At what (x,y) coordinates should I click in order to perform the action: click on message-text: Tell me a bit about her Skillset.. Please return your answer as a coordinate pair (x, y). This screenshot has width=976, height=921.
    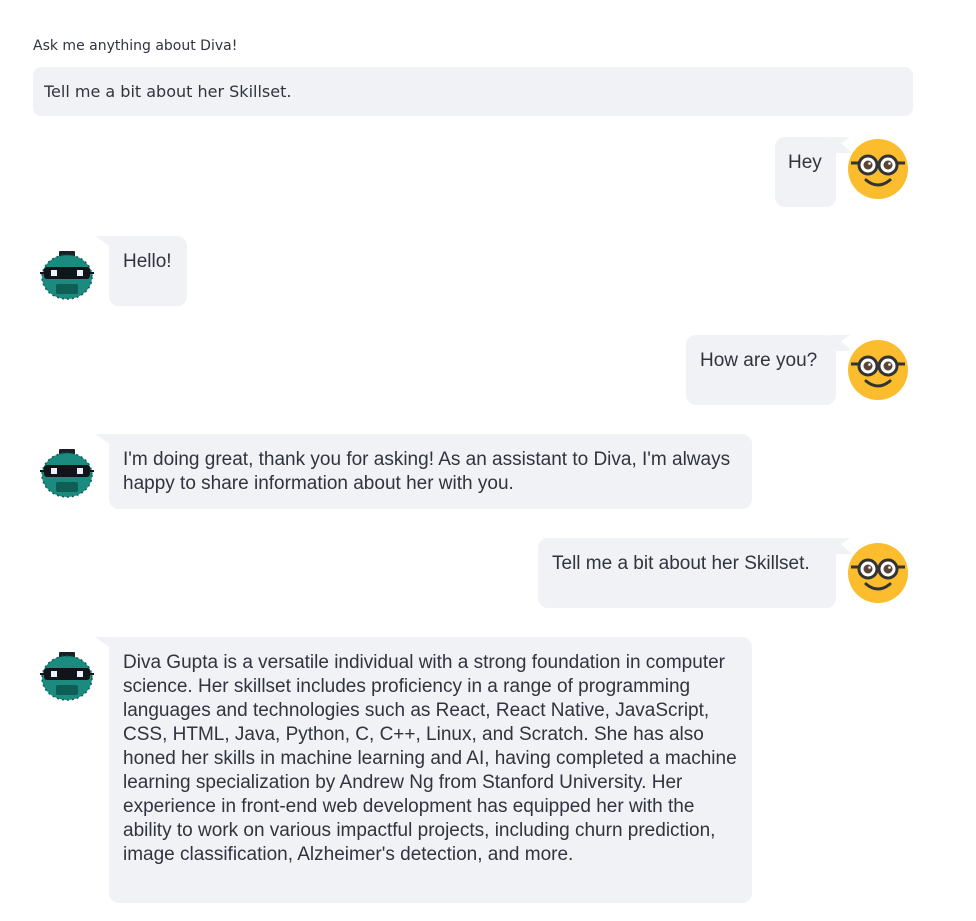
    Looking at the image, I should click on (681, 563).